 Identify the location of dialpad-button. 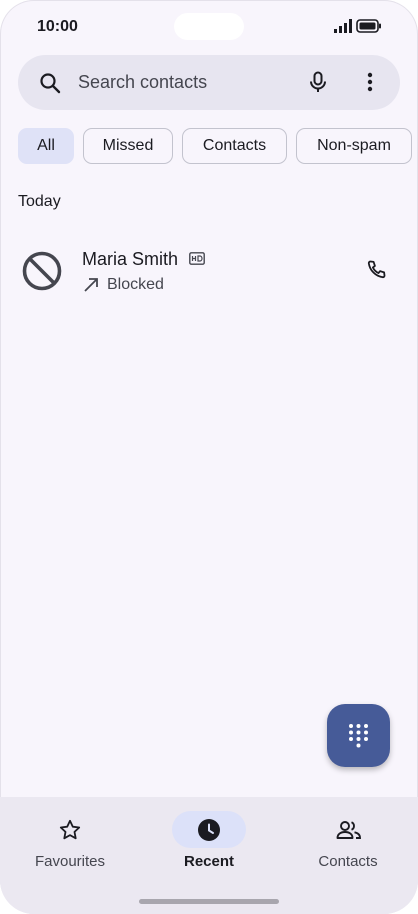
(358, 735).